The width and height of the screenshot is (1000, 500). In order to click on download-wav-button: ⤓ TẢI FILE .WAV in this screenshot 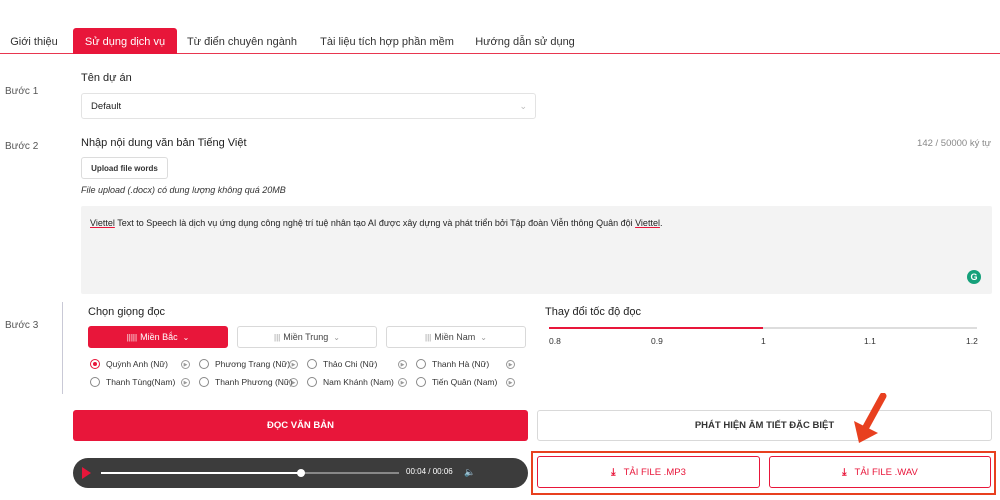, I will do `click(880, 472)`.